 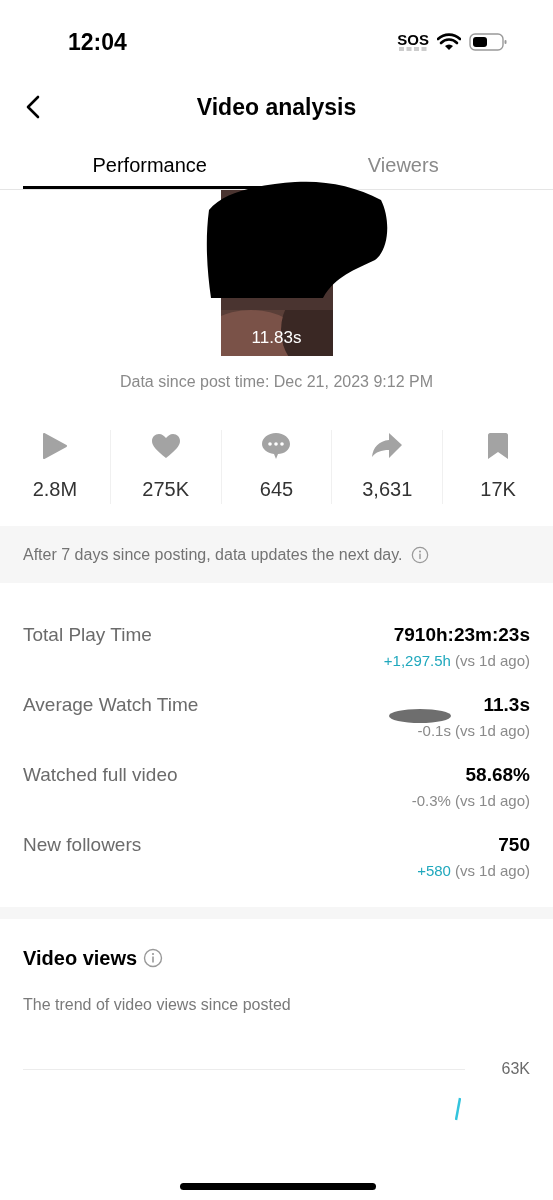 What do you see at coordinates (157, 1005) in the screenshot?
I see `section-subtitle: The trend of video views since posted` at bounding box center [157, 1005].